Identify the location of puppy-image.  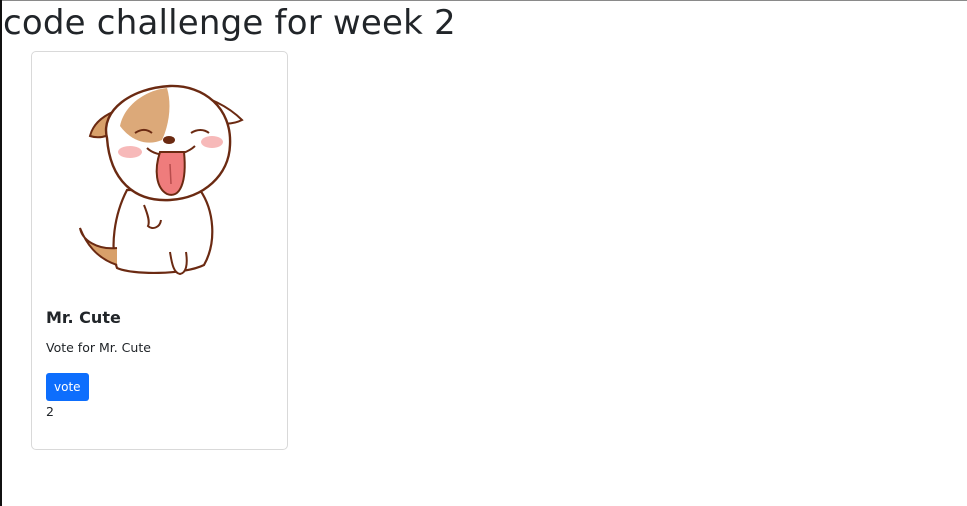
(161, 180).